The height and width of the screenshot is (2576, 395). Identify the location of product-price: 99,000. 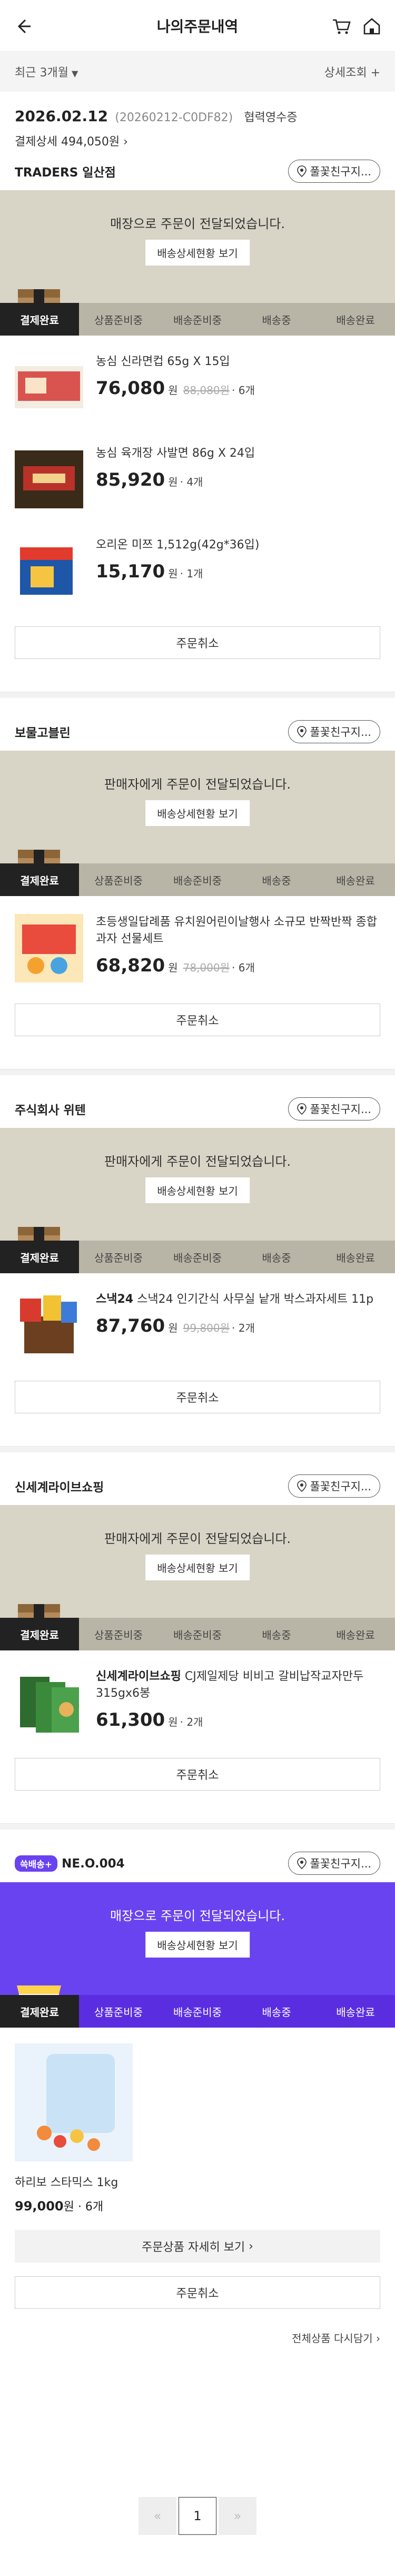
(39, 2207).